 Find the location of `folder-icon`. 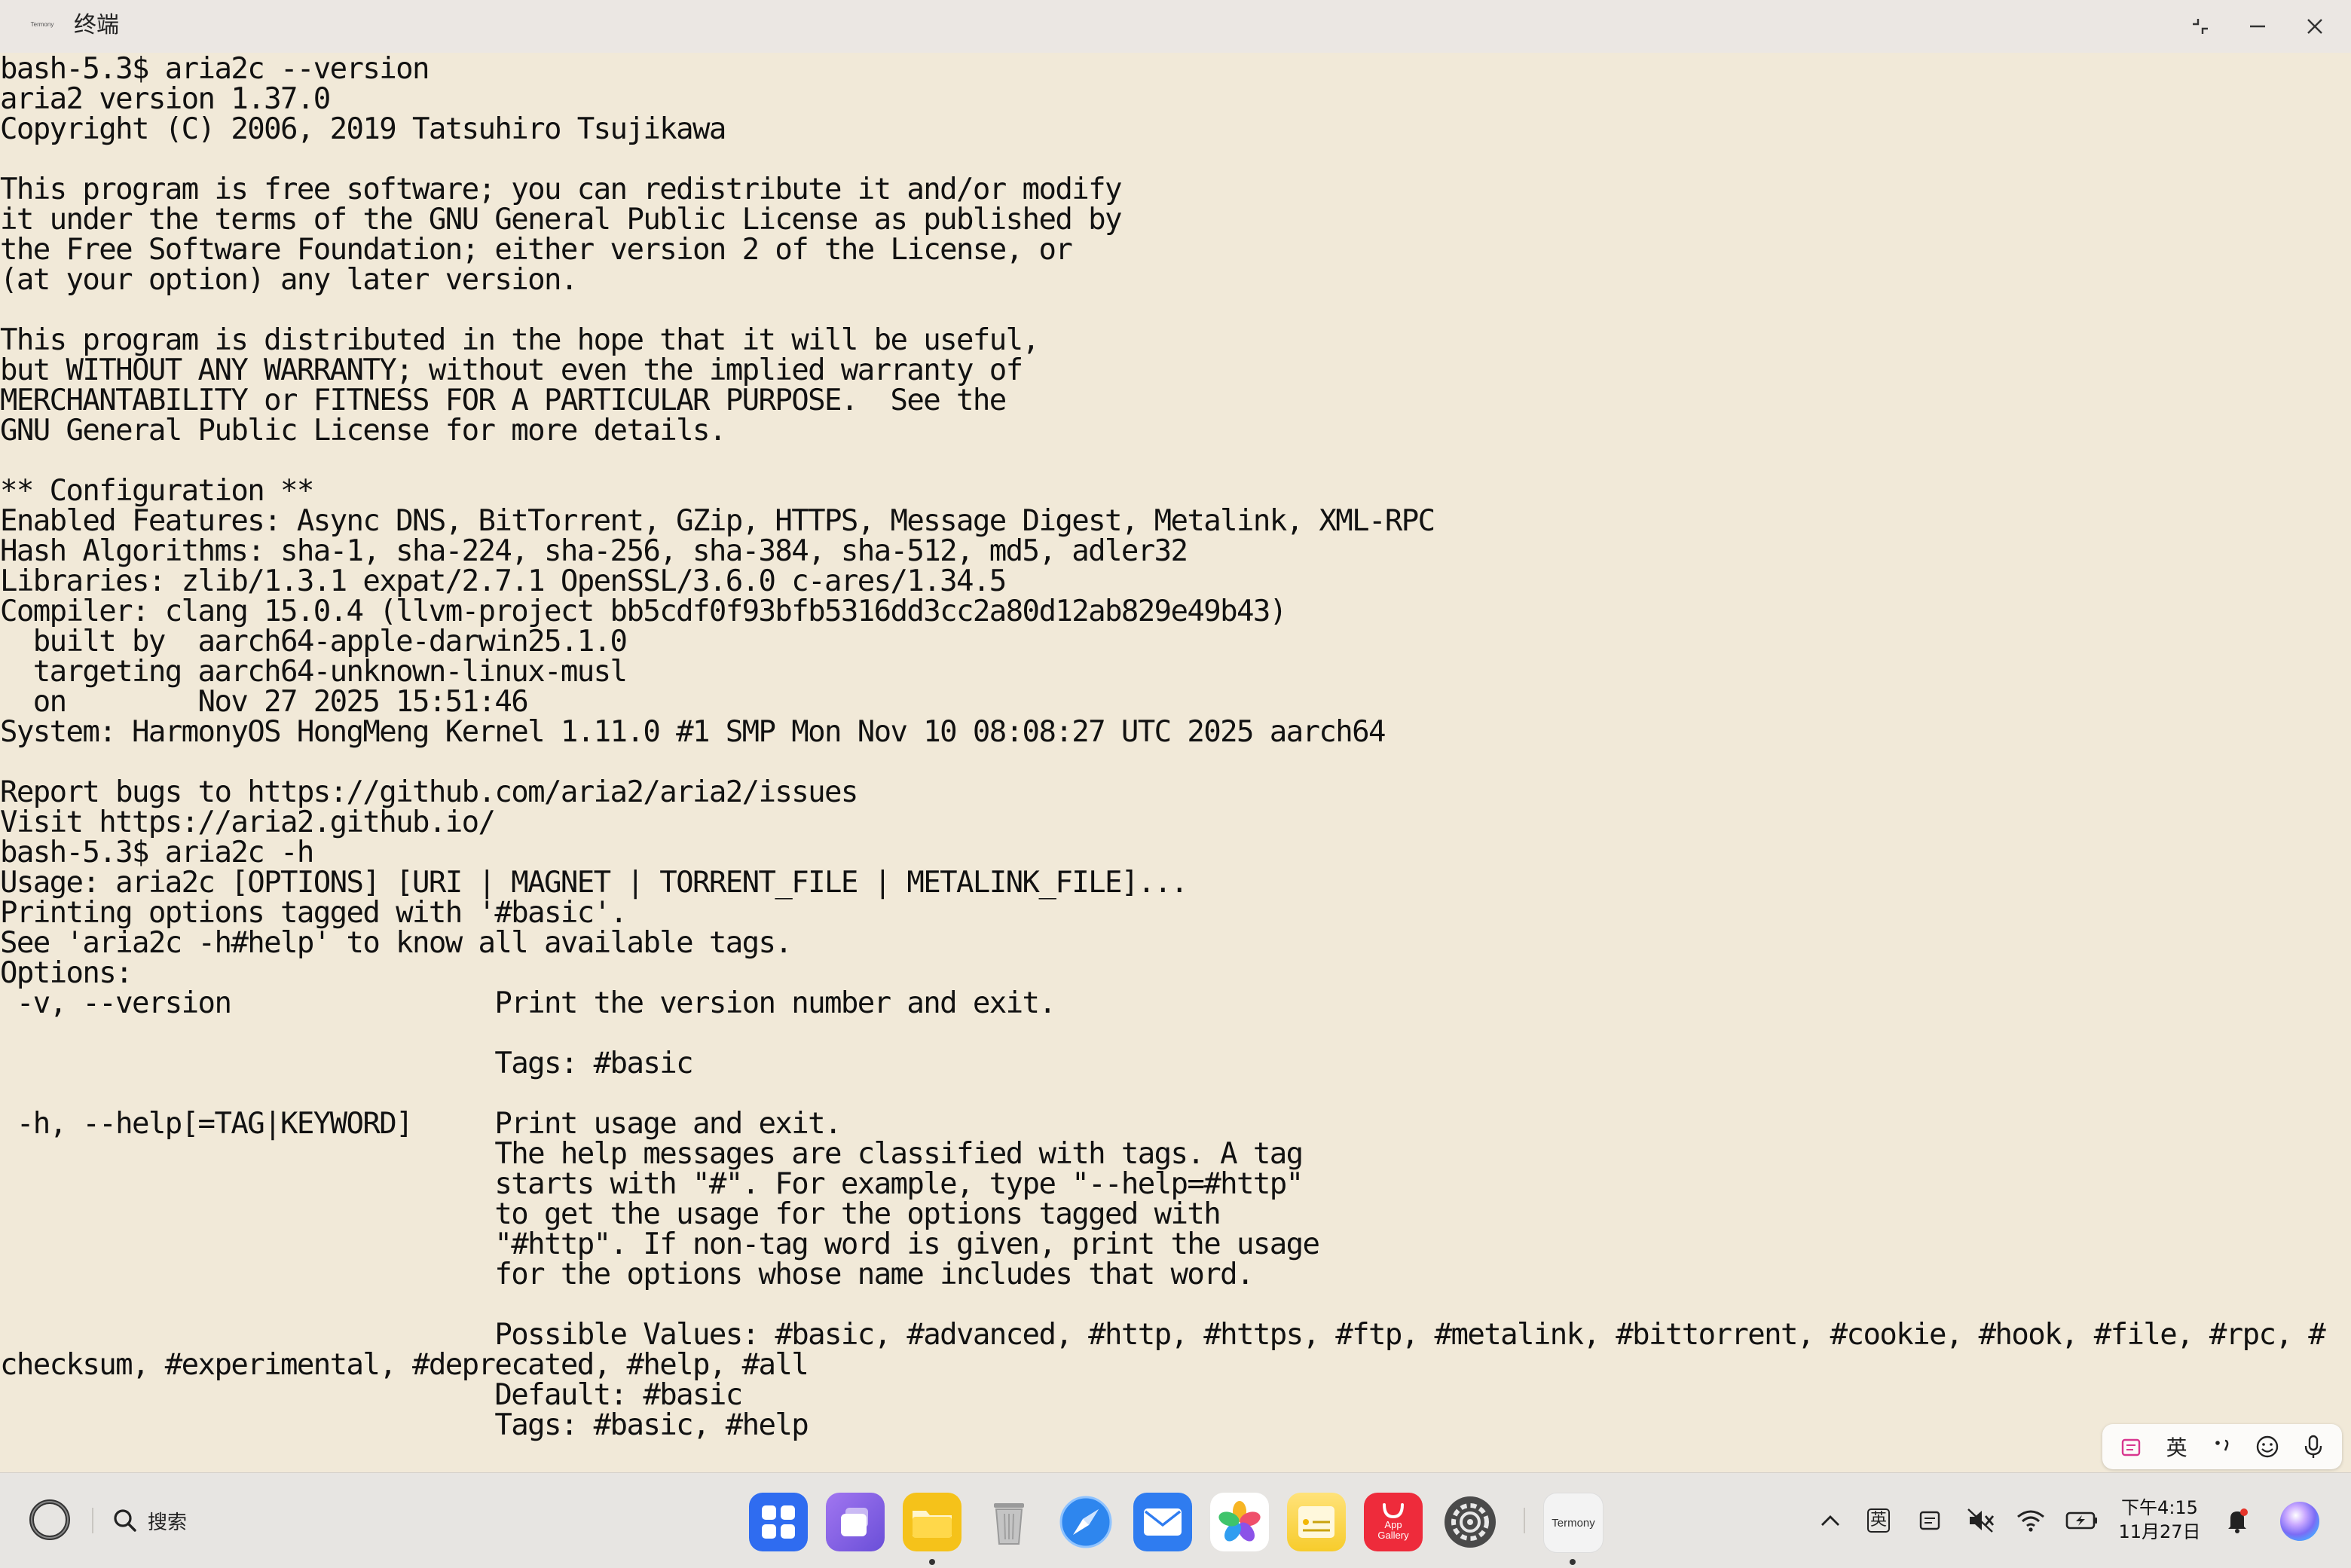

folder-icon is located at coordinates (932, 1524).